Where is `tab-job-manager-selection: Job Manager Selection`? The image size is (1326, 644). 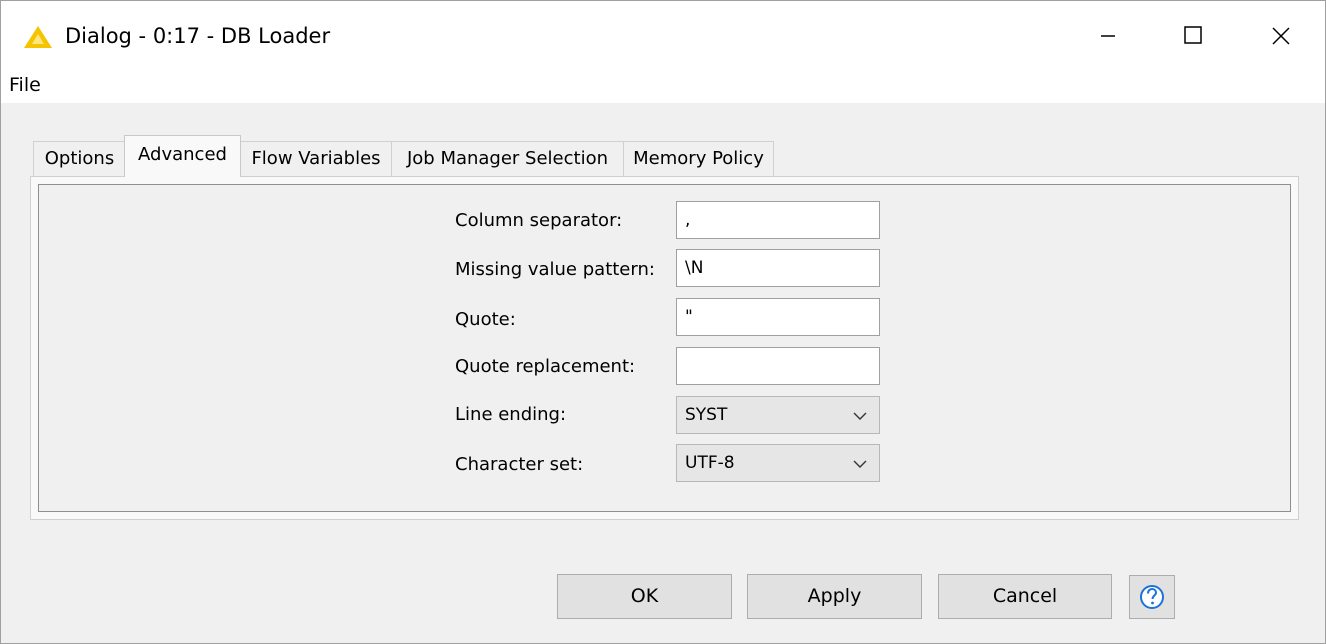 tab-job-manager-selection: Job Manager Selection is located at coordinates (507, 158).